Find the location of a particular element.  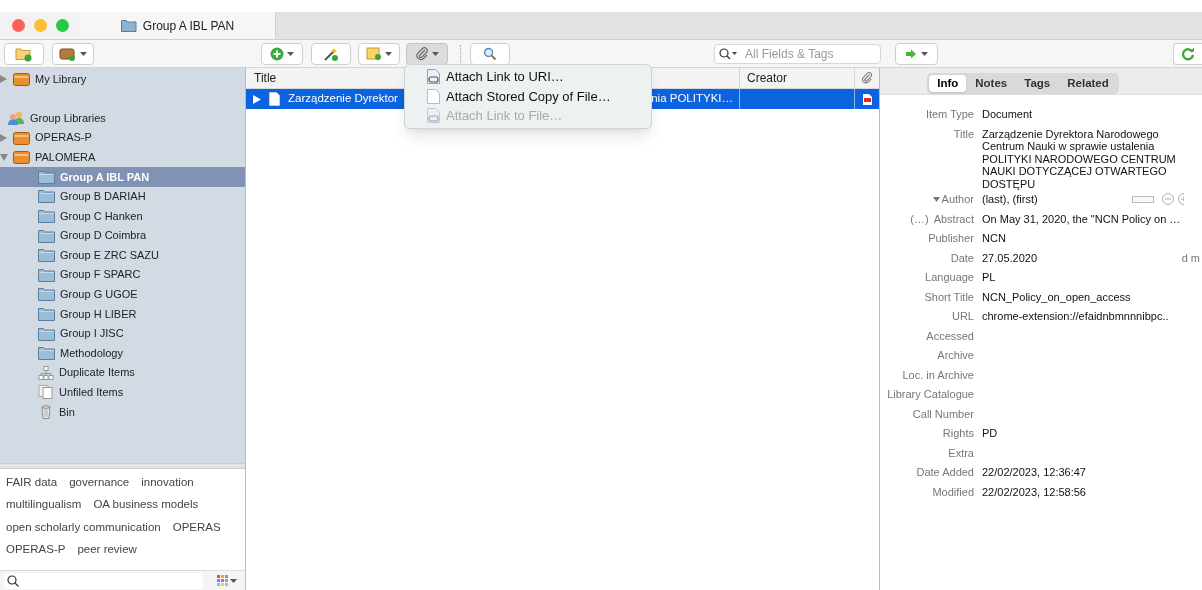

field-label: Publisher is located at coordinates (951, 238).